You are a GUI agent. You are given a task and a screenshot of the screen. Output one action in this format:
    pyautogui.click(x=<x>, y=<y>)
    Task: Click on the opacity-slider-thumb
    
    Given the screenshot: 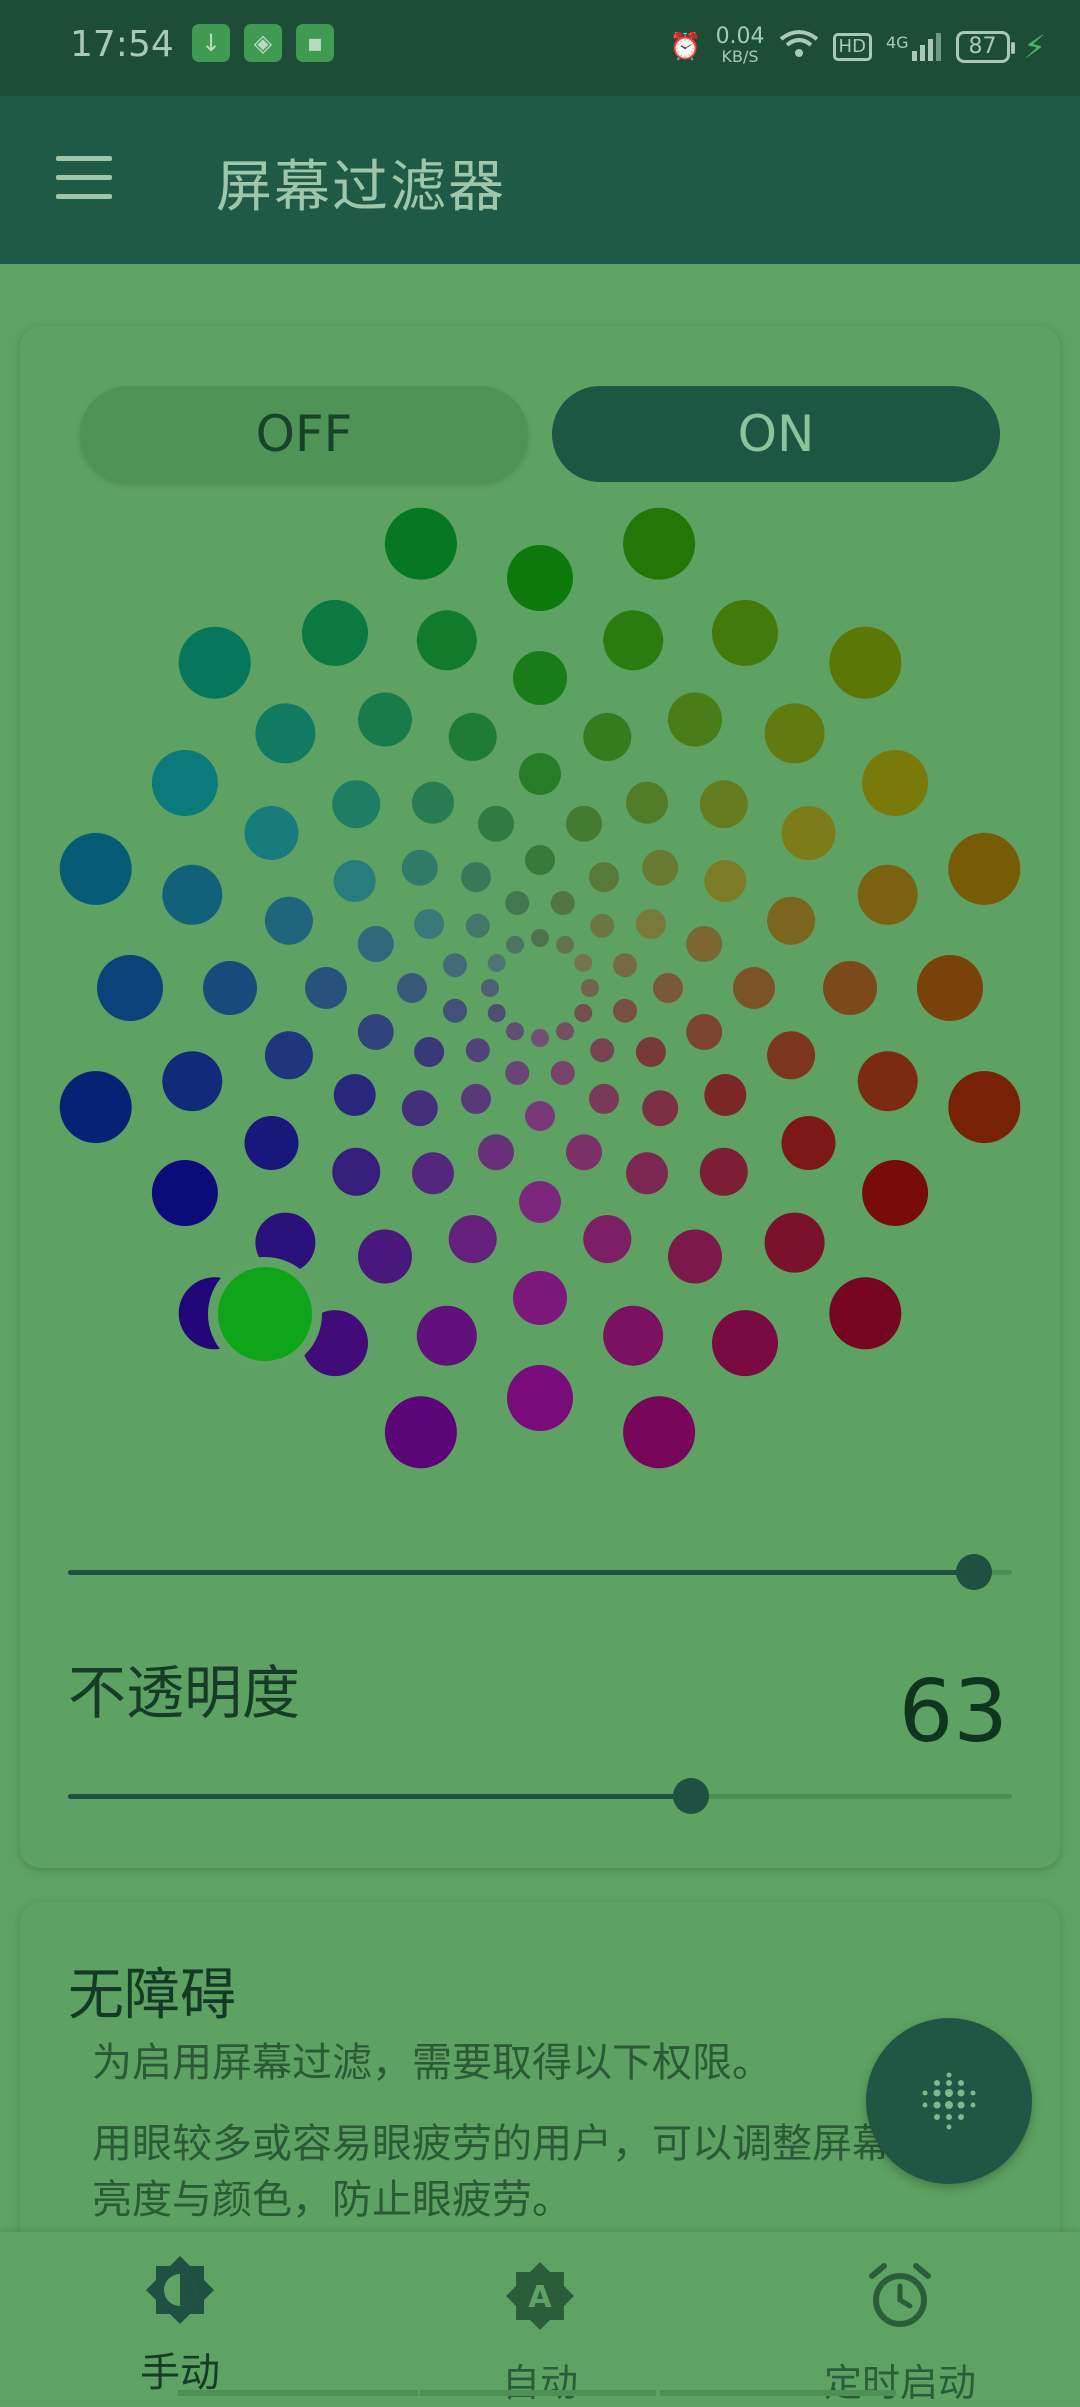 What is the action you would take?
    pyautogui.click(x=691, y=1796)
    